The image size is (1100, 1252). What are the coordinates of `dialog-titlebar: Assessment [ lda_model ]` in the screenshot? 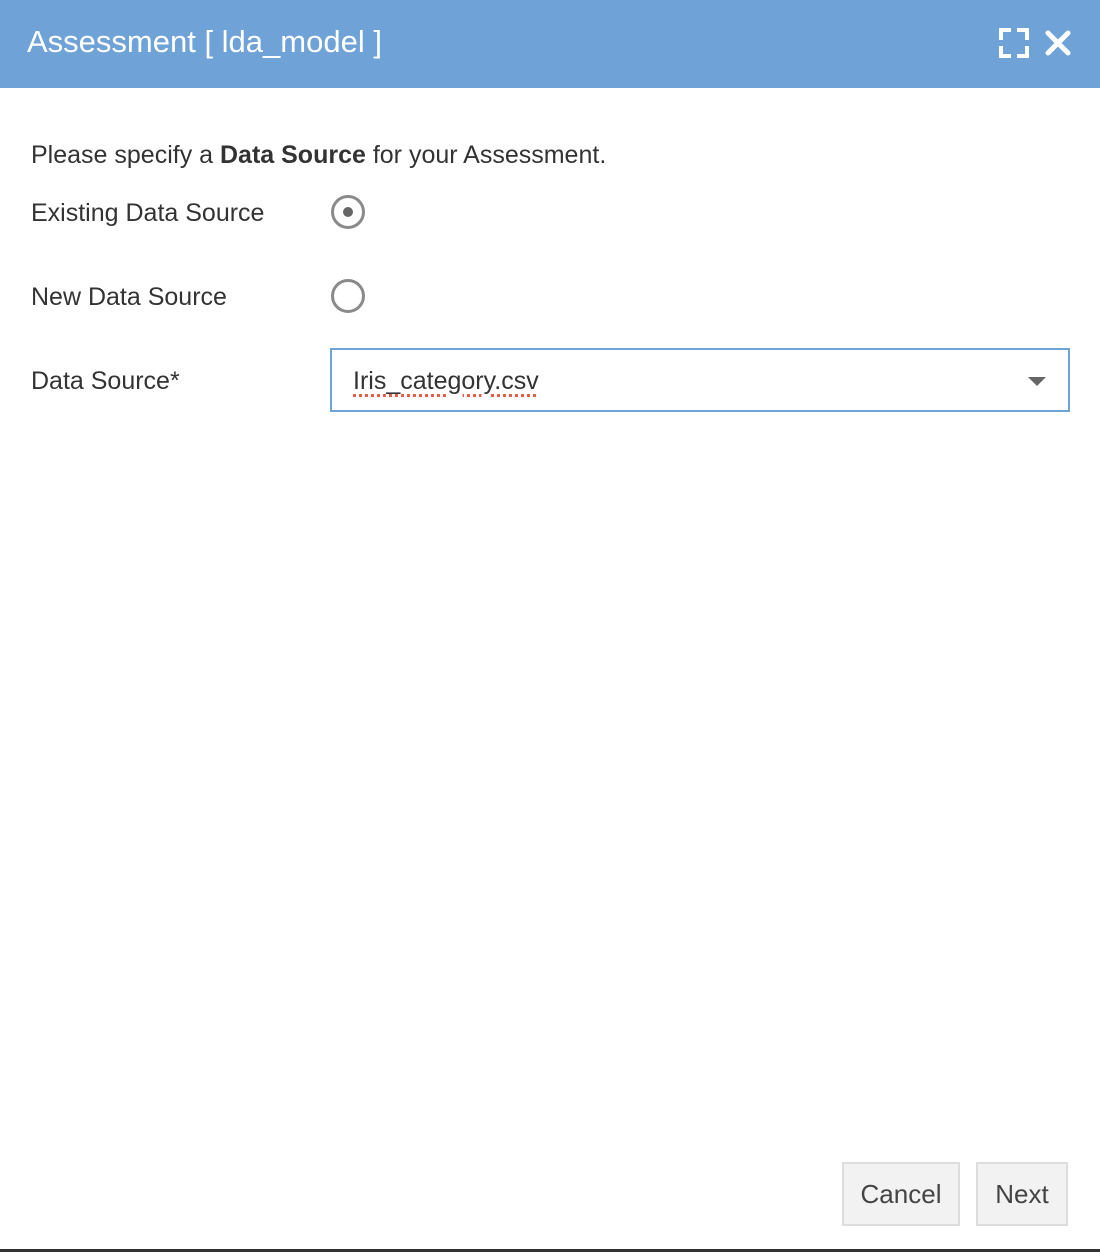 It's located at (550, 44).